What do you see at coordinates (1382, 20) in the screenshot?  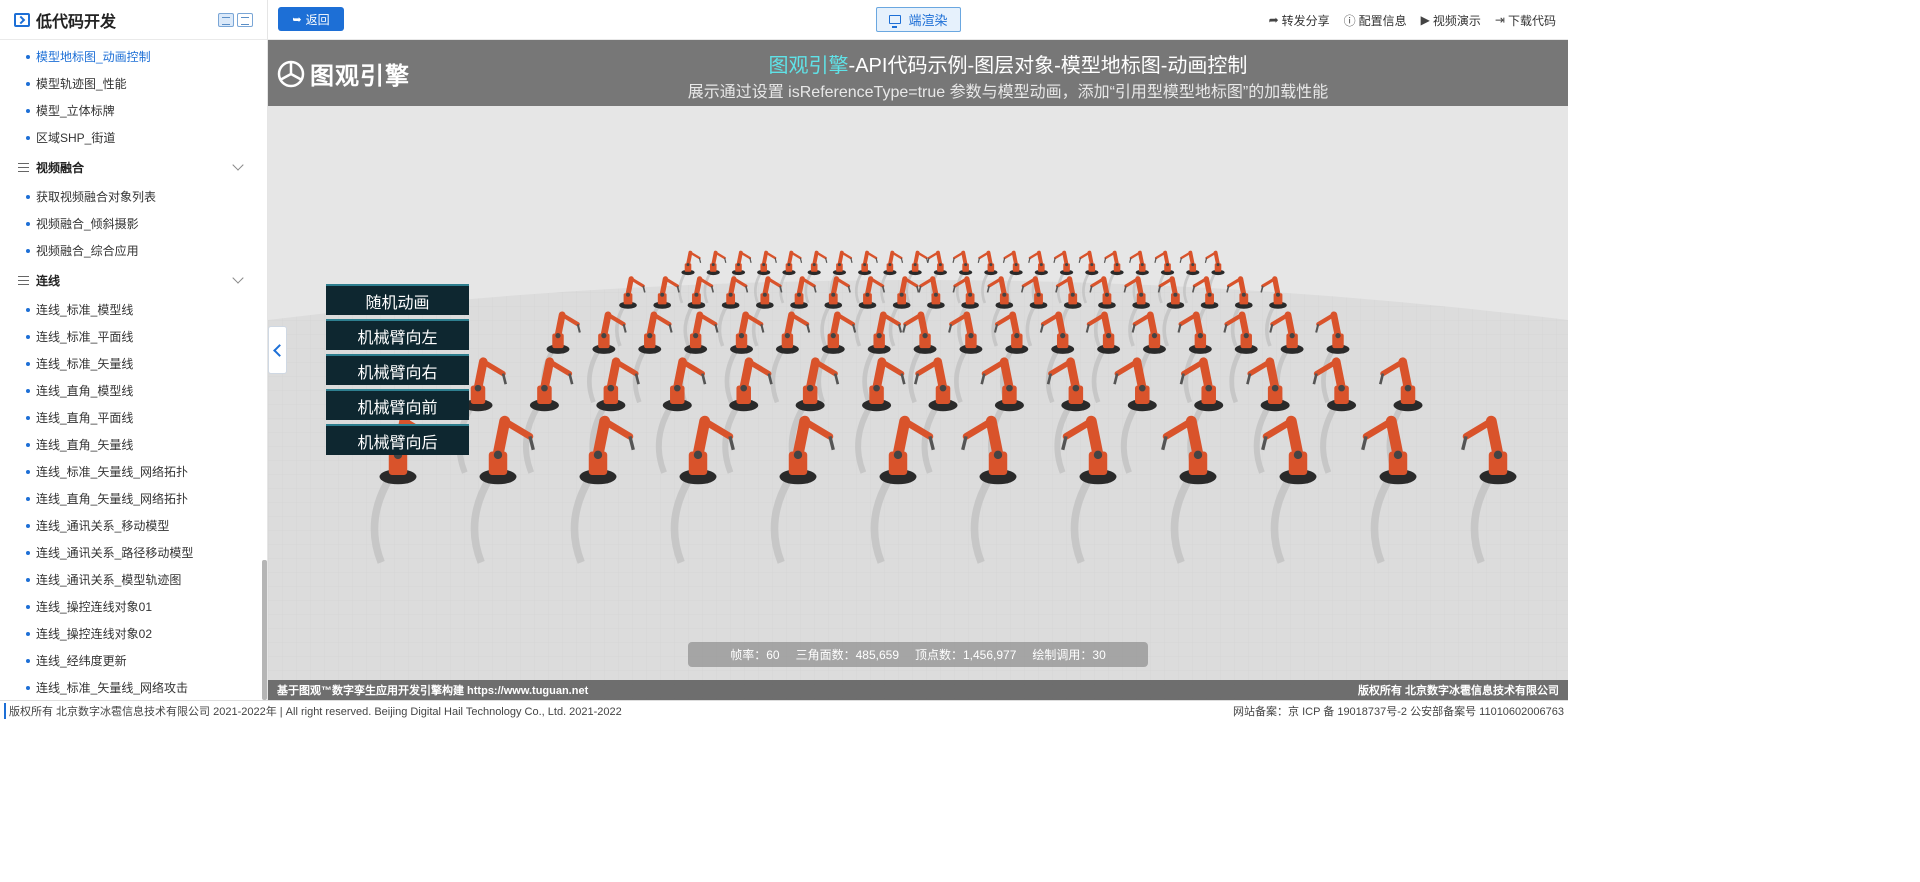 I see `config-info-label: 配置信息` at bounding box center [1382, 20].